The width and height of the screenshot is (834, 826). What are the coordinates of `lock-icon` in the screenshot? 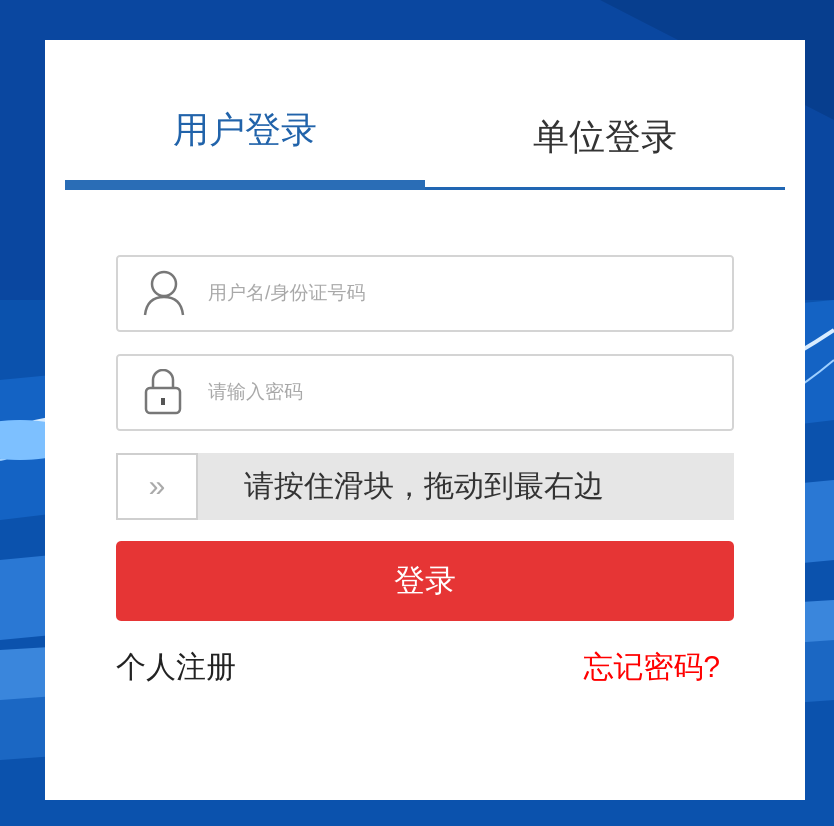 It's located at (163, 392).